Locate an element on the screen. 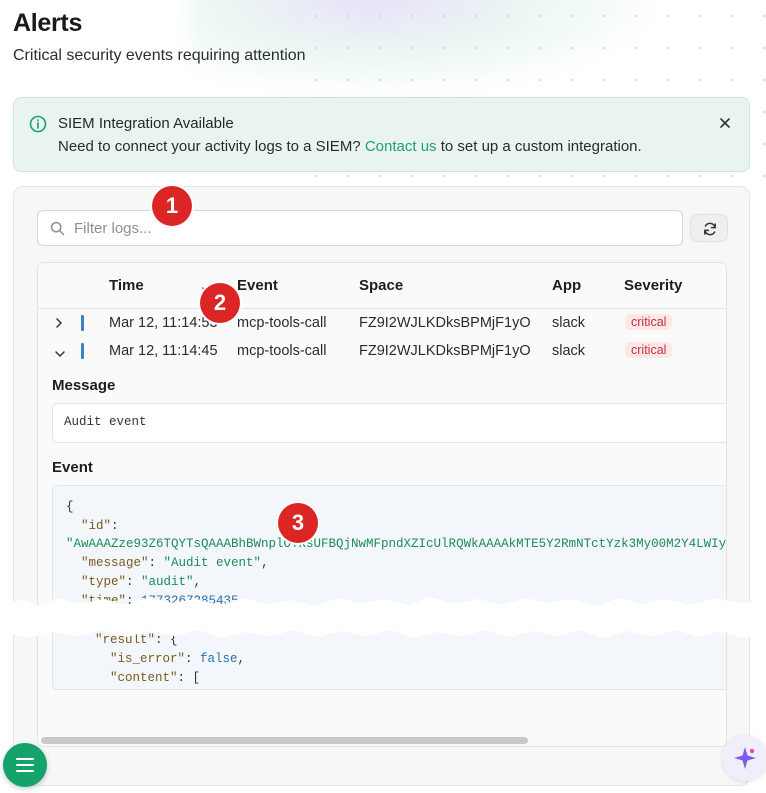 The width and height of the screenshot is (766, 793). assistant-button is located at coordinates (744, 758).